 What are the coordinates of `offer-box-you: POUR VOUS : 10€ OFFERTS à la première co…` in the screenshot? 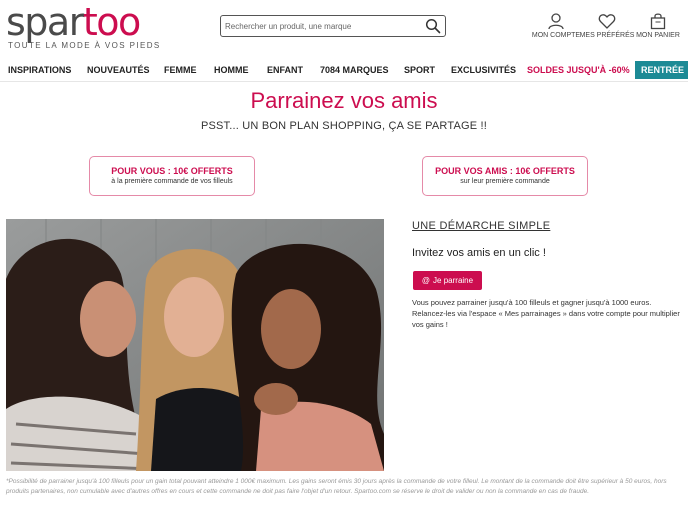 It's located at (172, 176).